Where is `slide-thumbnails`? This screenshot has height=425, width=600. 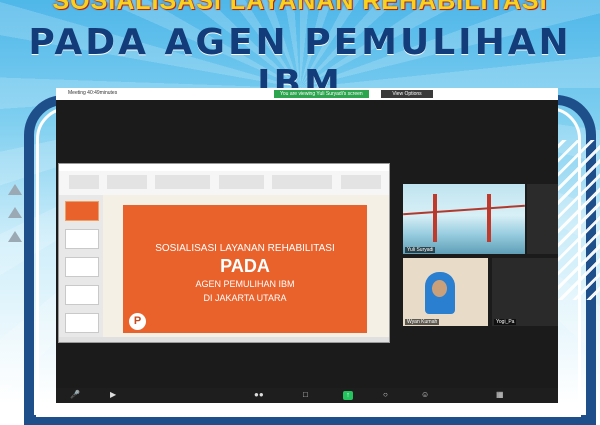 slide-thumbnails is located at coordinates (81, 266).